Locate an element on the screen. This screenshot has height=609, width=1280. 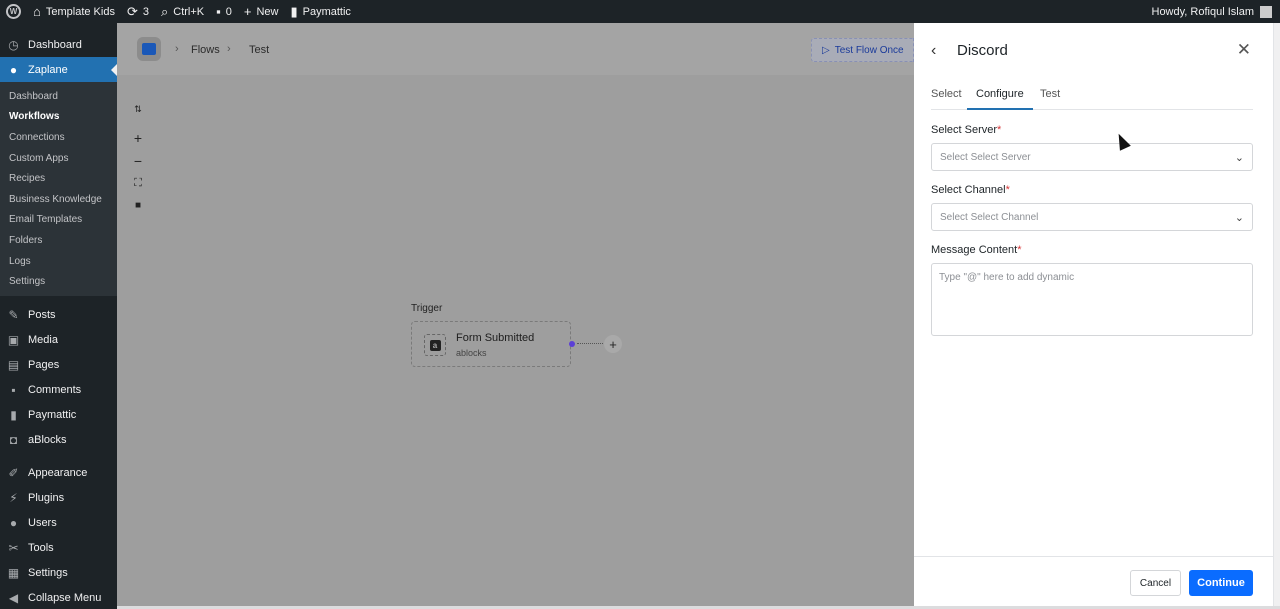
panel-tabs: Select Configure Test is located at coordinates (1092, 97).